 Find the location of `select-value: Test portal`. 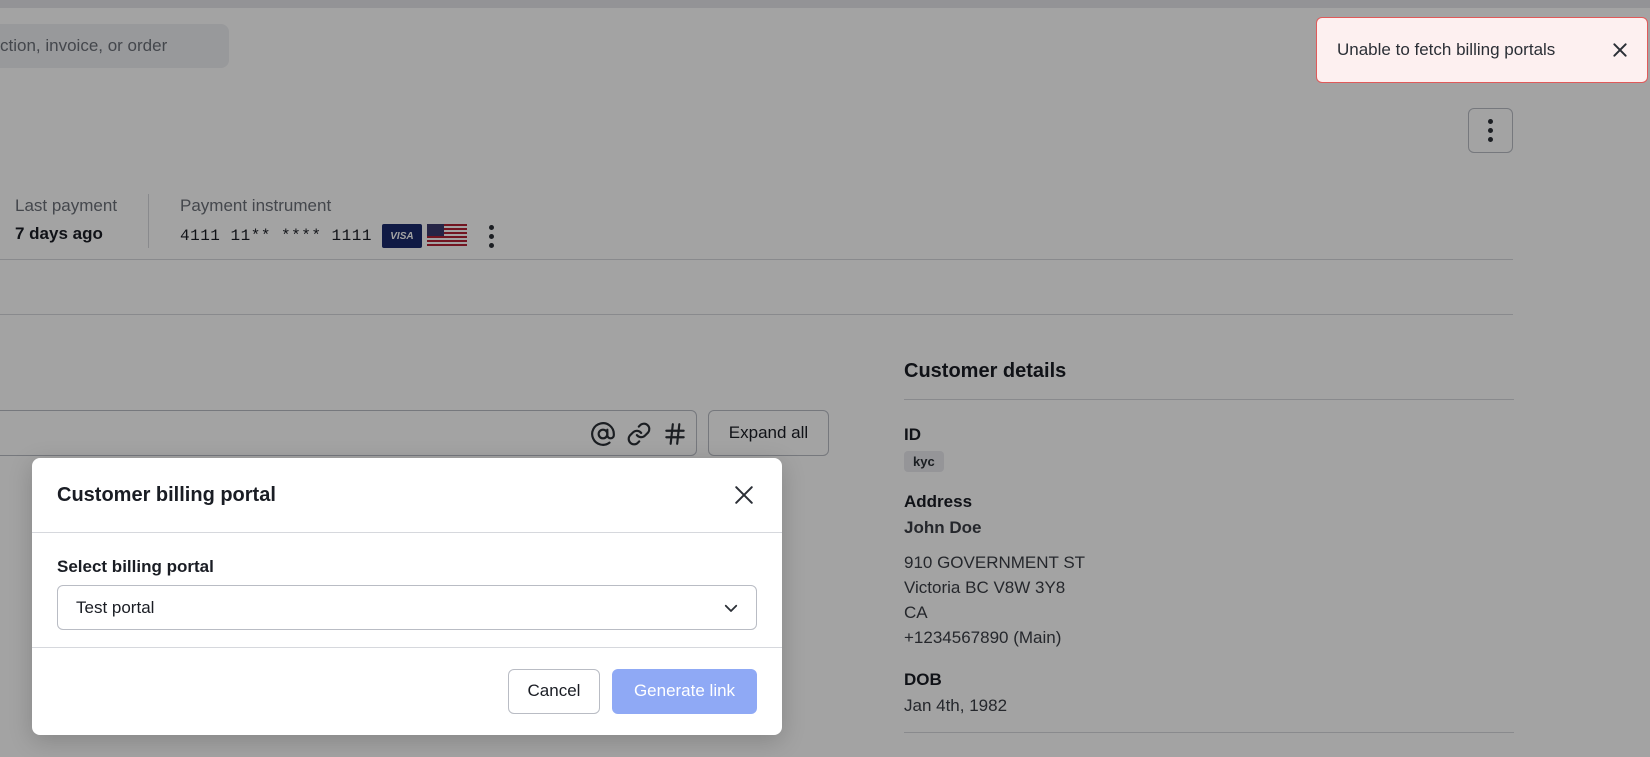

select-value: Test portal is located at coordinates (115, 607).